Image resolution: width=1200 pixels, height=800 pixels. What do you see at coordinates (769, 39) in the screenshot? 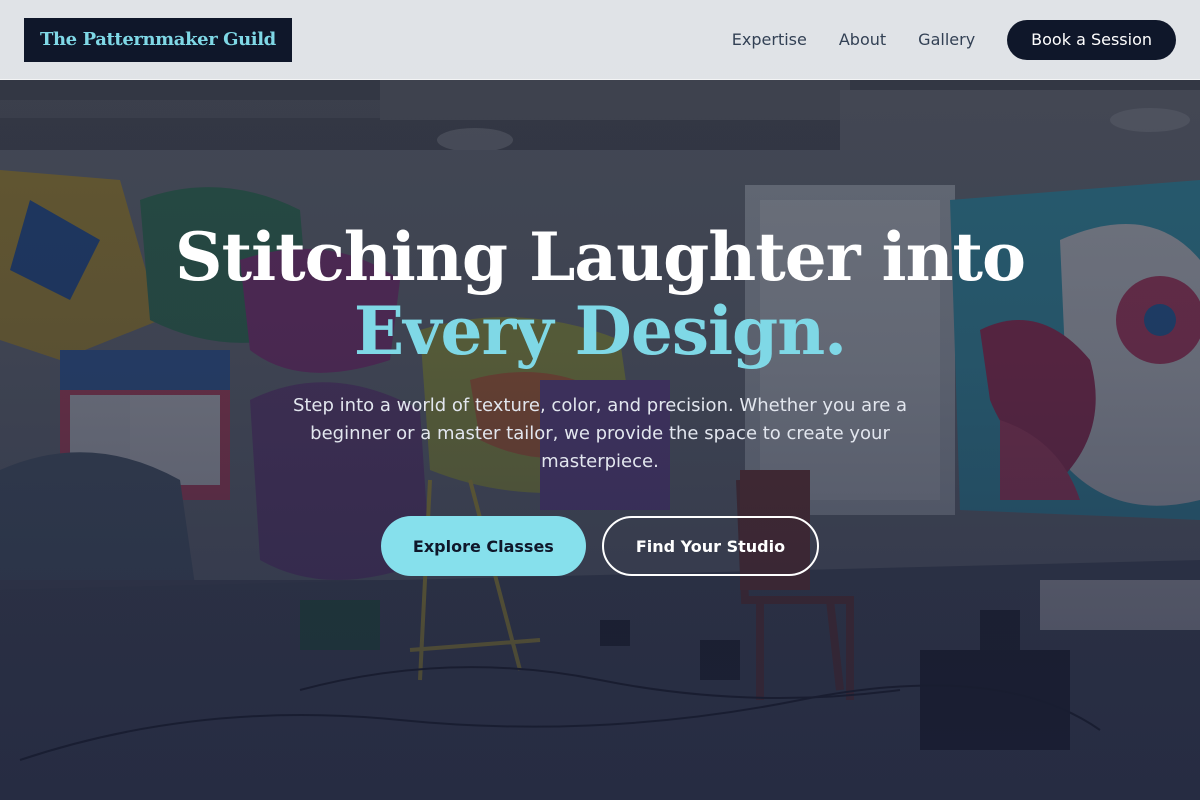
I see `nav-link-expertise: Expertise` at bounding box center [769, 39].